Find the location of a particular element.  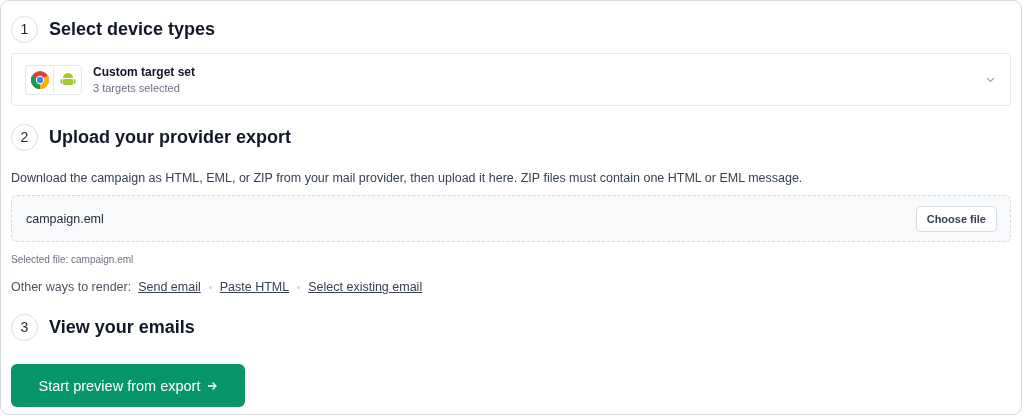

file-name: campaign.eml is located at coordinates (65, 218).